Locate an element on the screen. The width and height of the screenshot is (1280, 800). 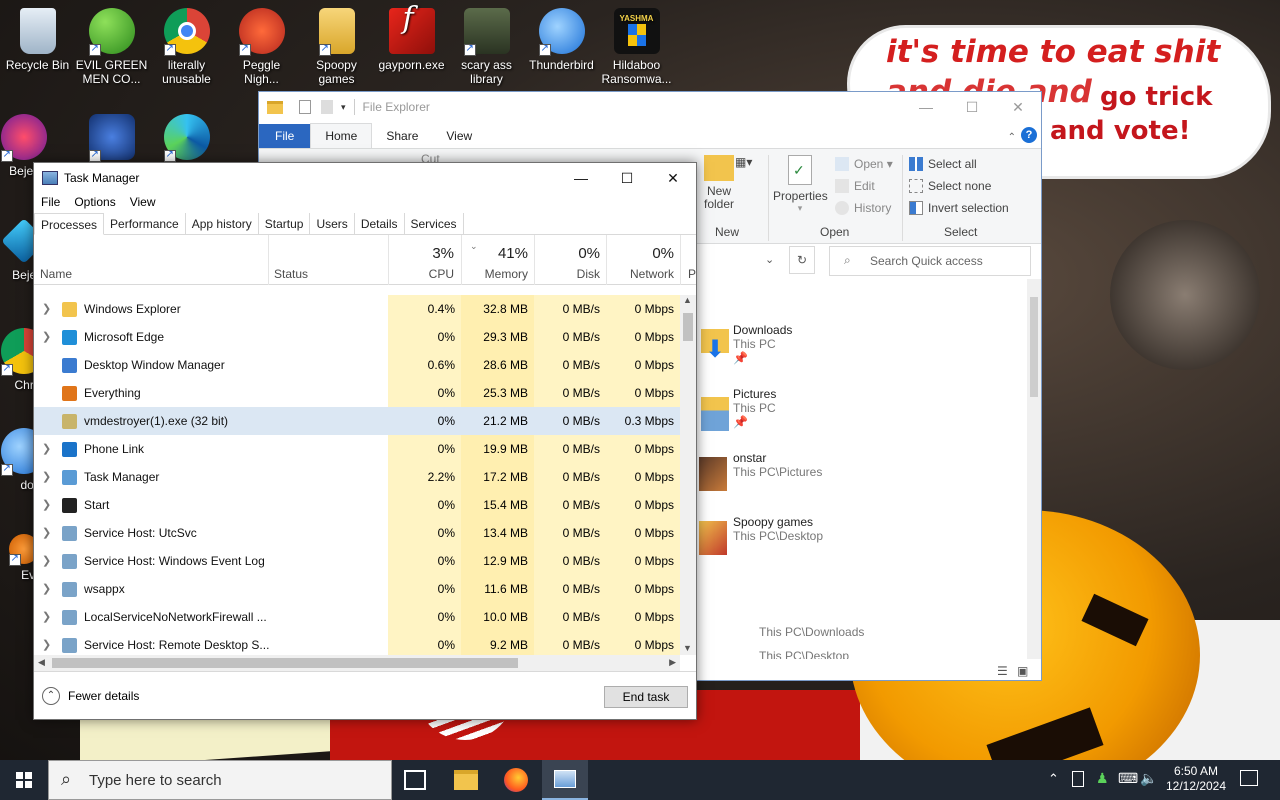
tab-share: Share is located at coordinates (402, 136).